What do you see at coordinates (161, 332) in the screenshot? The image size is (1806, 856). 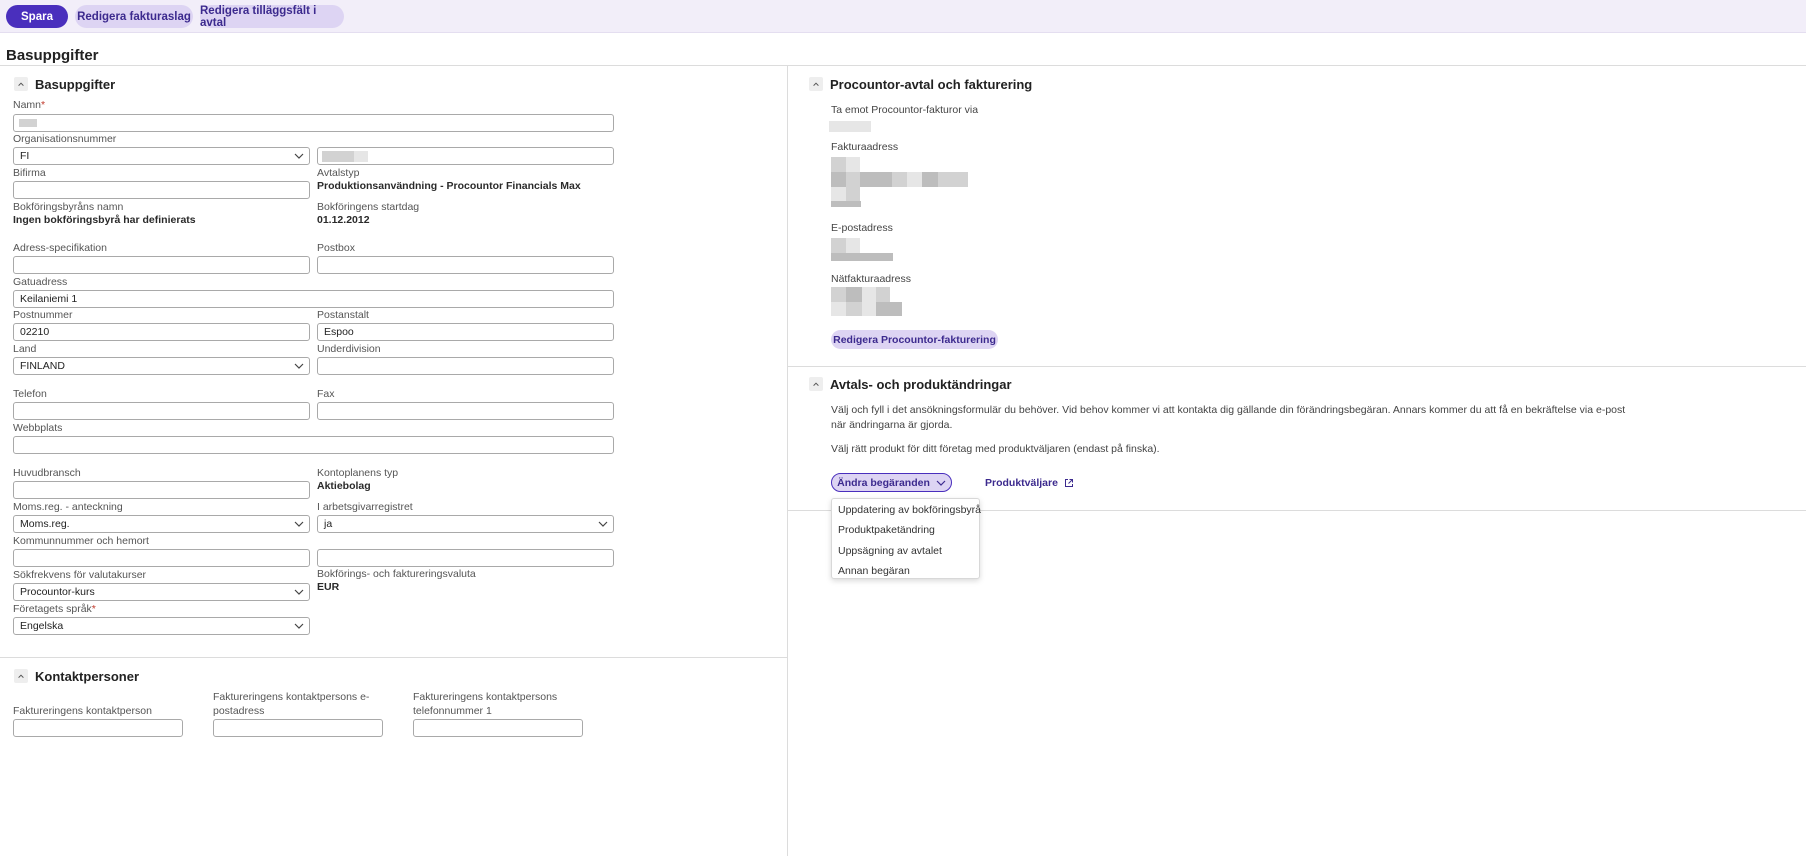 I see `postcode-field: 02210` at bounding box center [161, 332].